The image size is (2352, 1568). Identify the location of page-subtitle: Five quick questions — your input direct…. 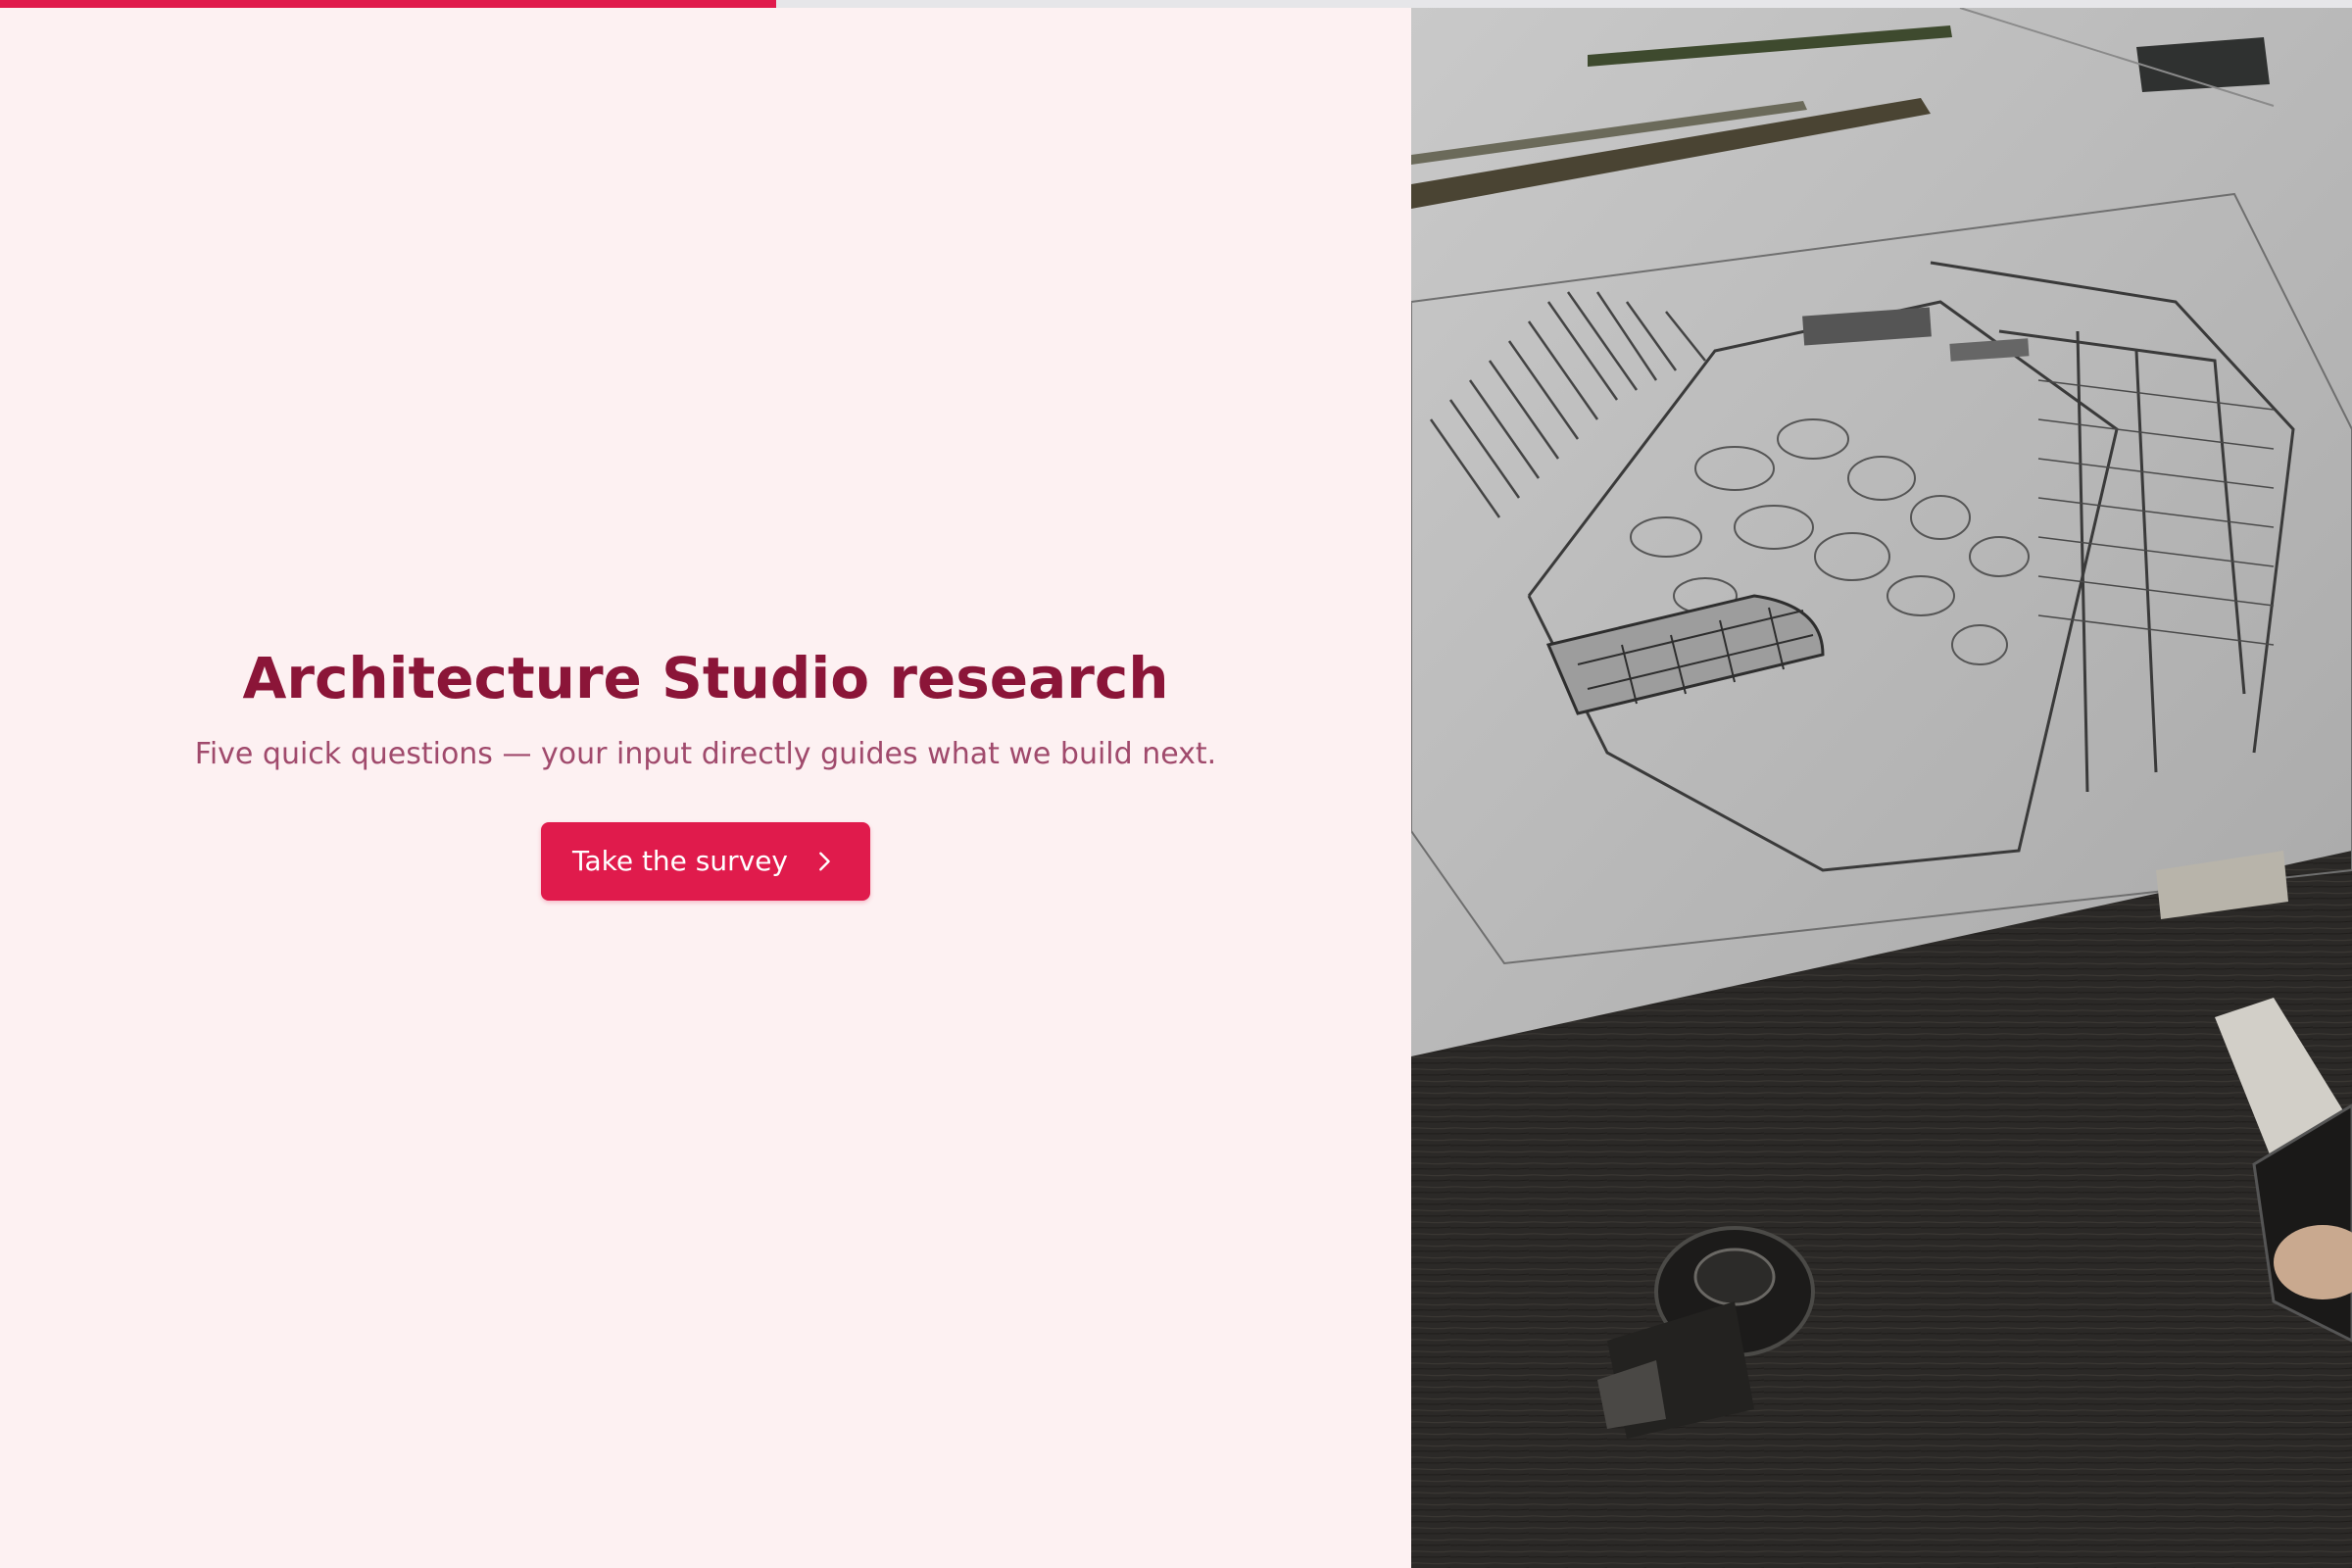
(705, 753).